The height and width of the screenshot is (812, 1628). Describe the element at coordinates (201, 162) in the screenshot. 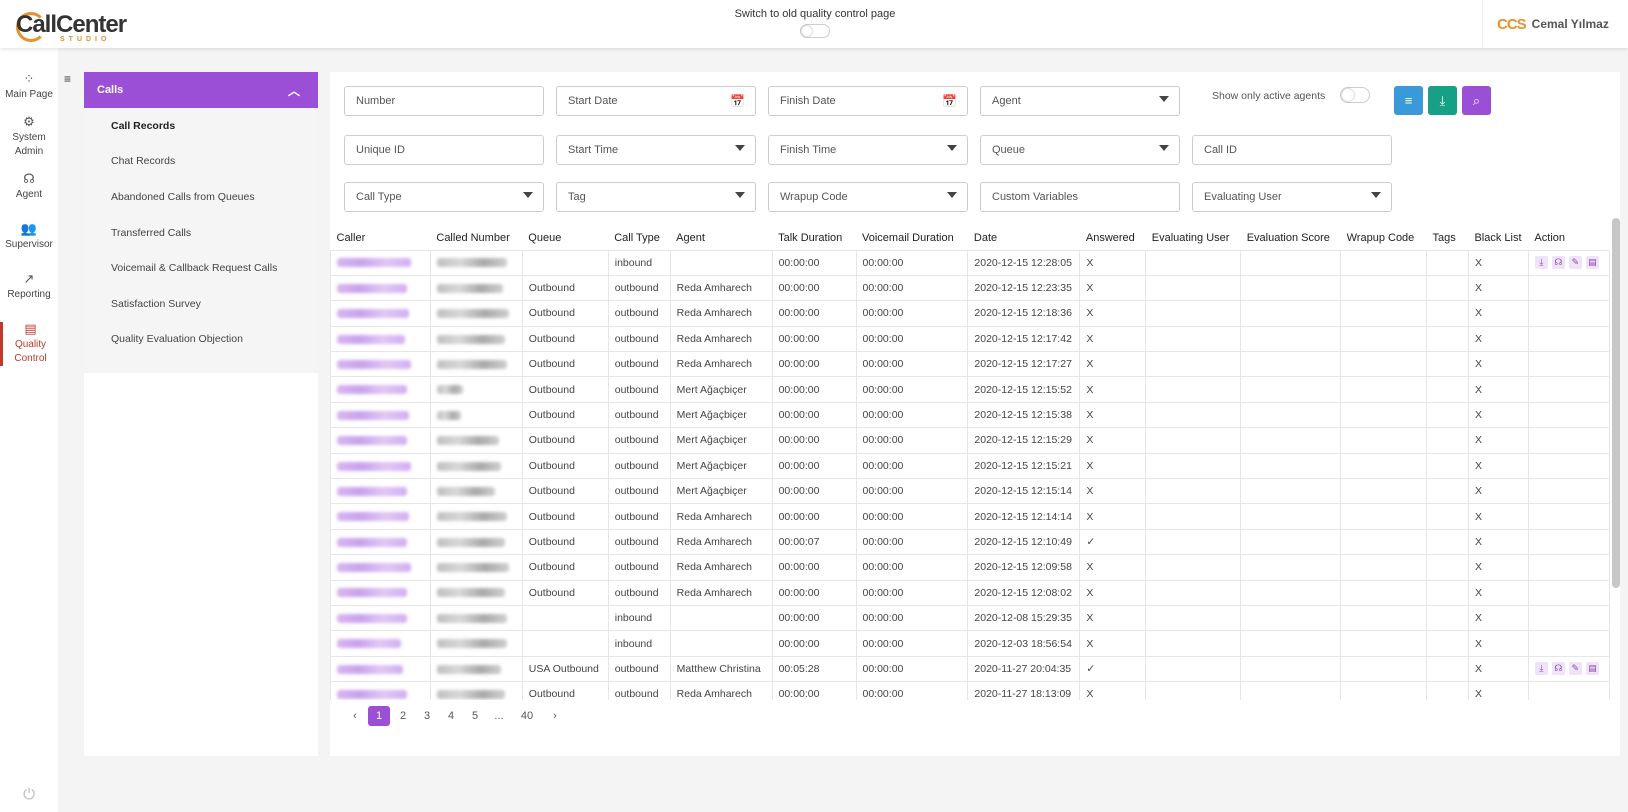

I see `submenu-item-chat-records: Chat Records` at that location.